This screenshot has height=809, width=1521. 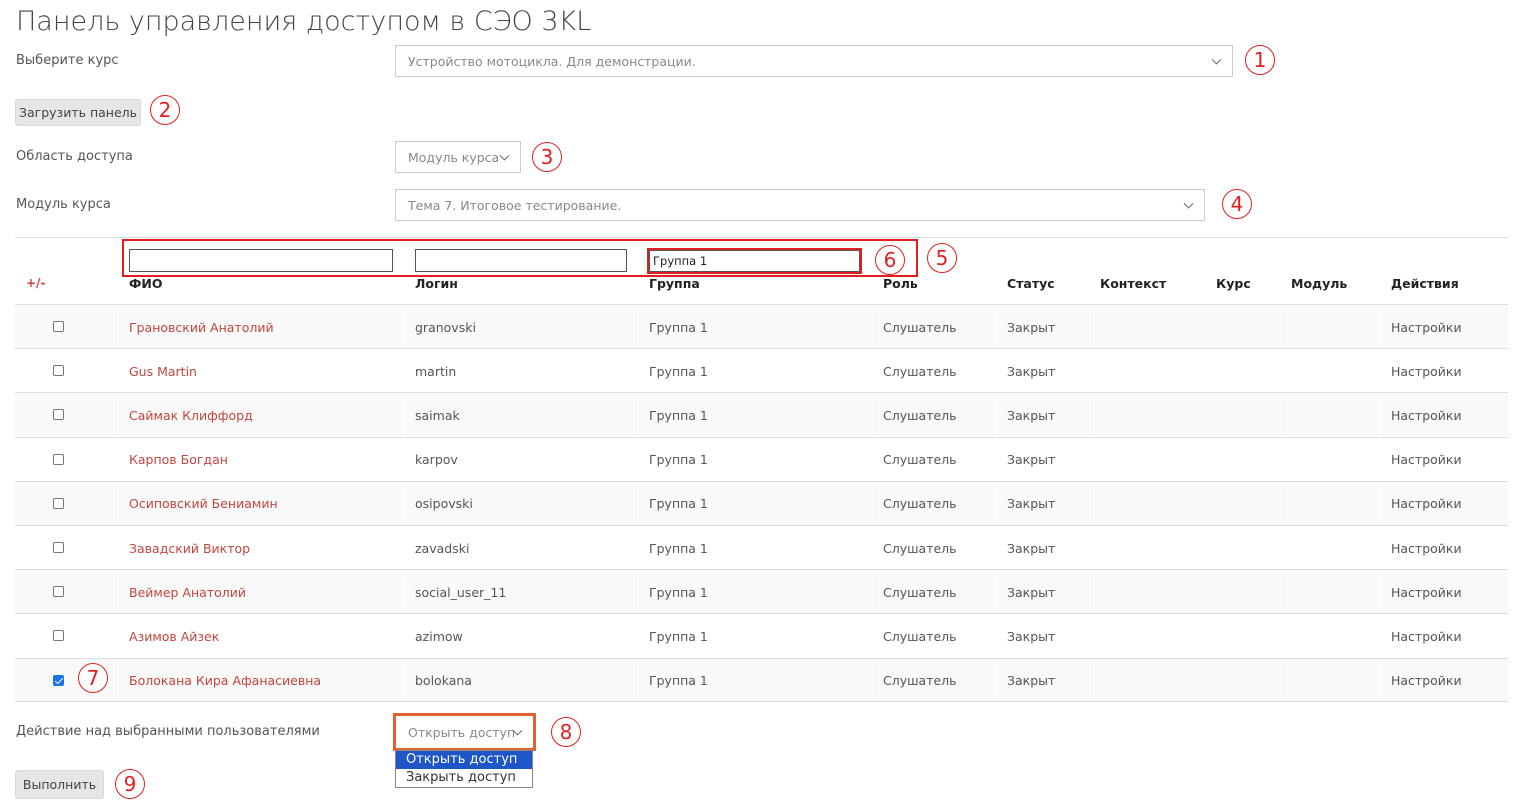 What do you see at coordinates (900, 283) in the screenshot?
I see `column-header-role: Роль` at bounding box center [900, 283].